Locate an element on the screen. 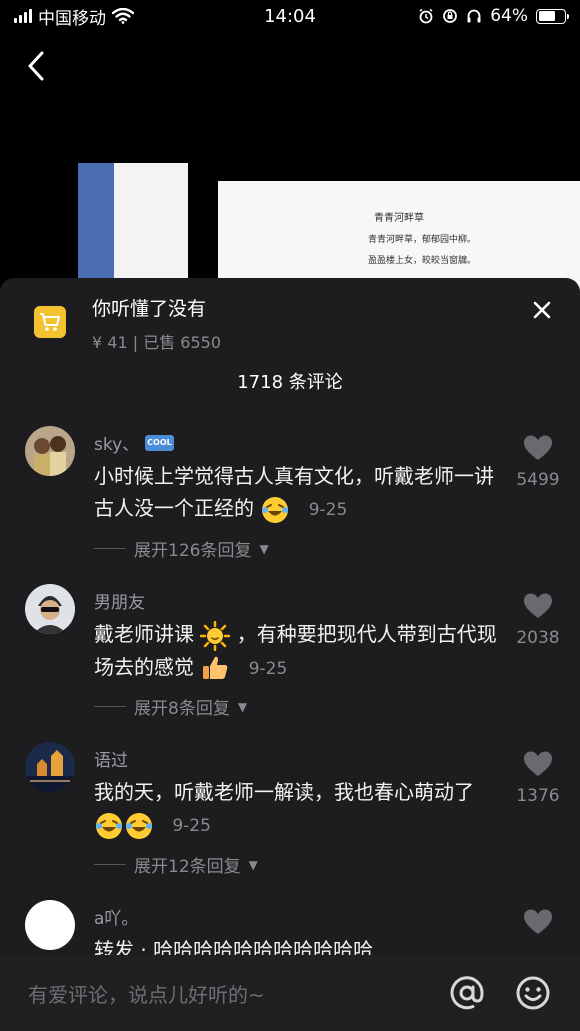 This screenshot has height=1031, width=580. expand-replies: 展开8条回复 ▼ is located at coordinates (170, 706).